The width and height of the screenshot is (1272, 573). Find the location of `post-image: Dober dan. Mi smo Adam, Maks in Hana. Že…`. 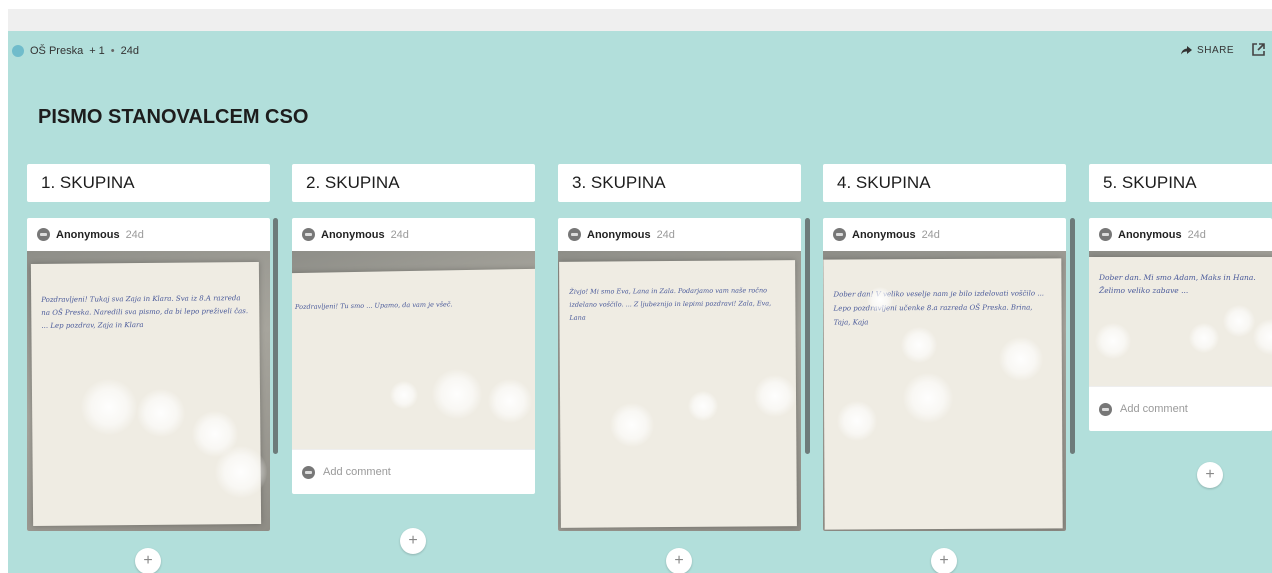

post-image: Dober dan. Mi smo Adam, Maks in Hana. Že… is located at coordinates (1180, 318).